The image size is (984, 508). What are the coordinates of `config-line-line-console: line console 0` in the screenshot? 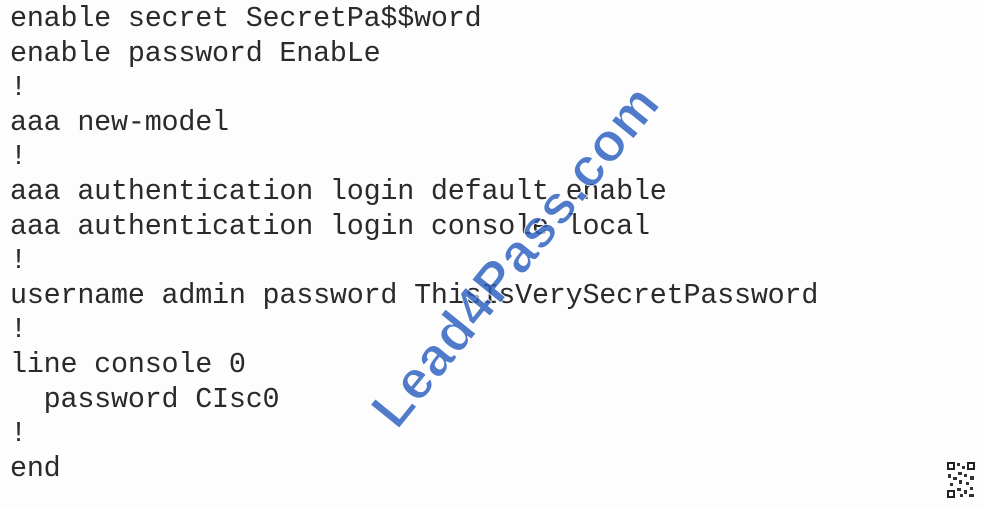 It's located at (128, 364).